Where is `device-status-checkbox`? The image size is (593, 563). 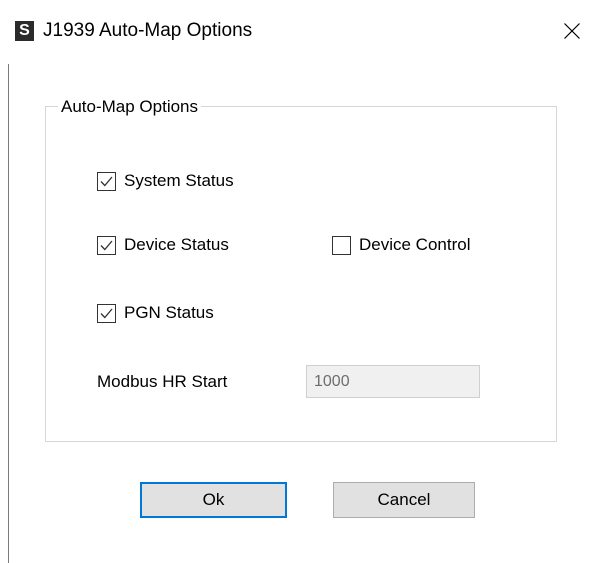 device-status-checkbox is located at coordinates (106, 245).